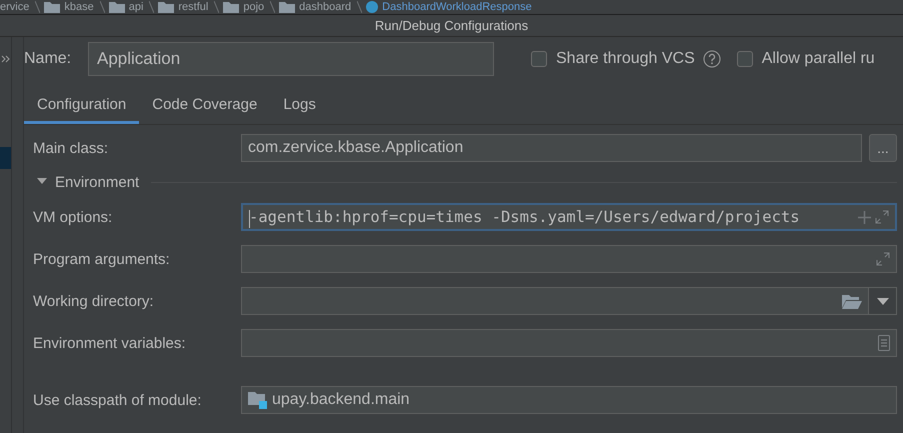  I want to click on help-icon, so click(711, 59).